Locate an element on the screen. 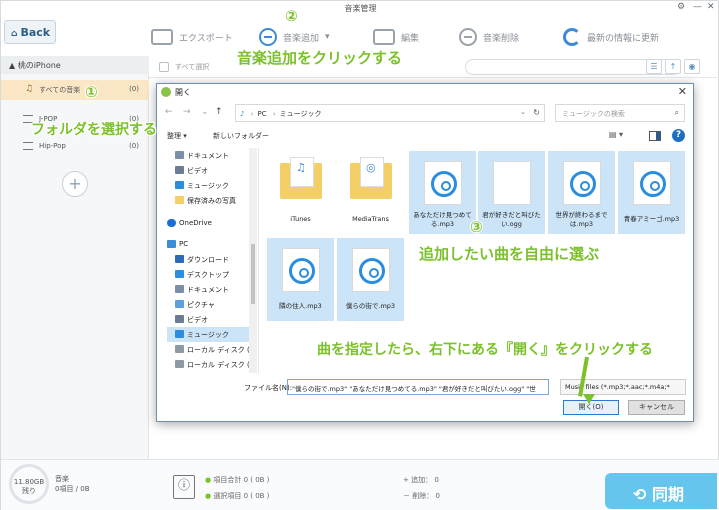 The image size is (719, 510). cancel-button: キャンセル is located at coordinates (656, 407).